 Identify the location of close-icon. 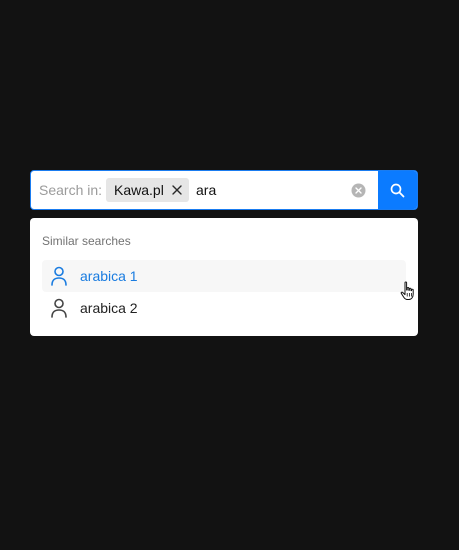
(177, 190).